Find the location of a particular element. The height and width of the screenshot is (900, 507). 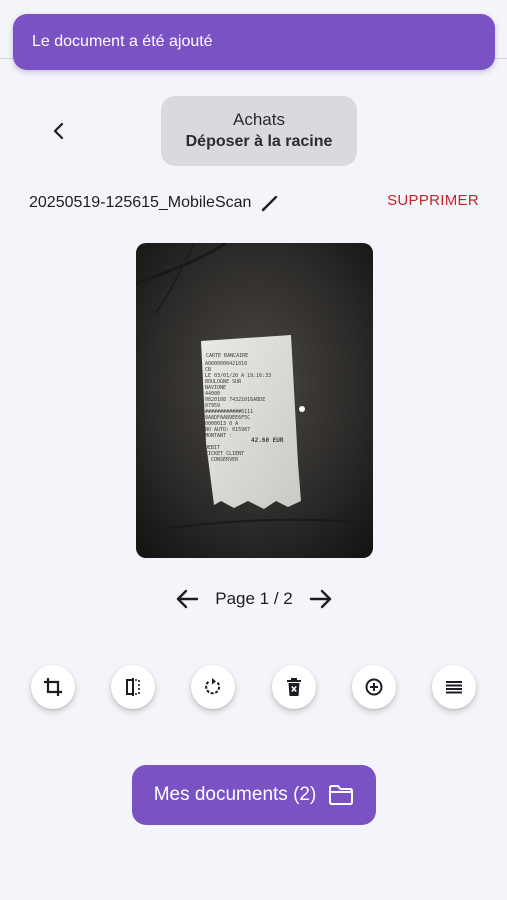

chevron-left-icon is located at coordinates (58, 131).